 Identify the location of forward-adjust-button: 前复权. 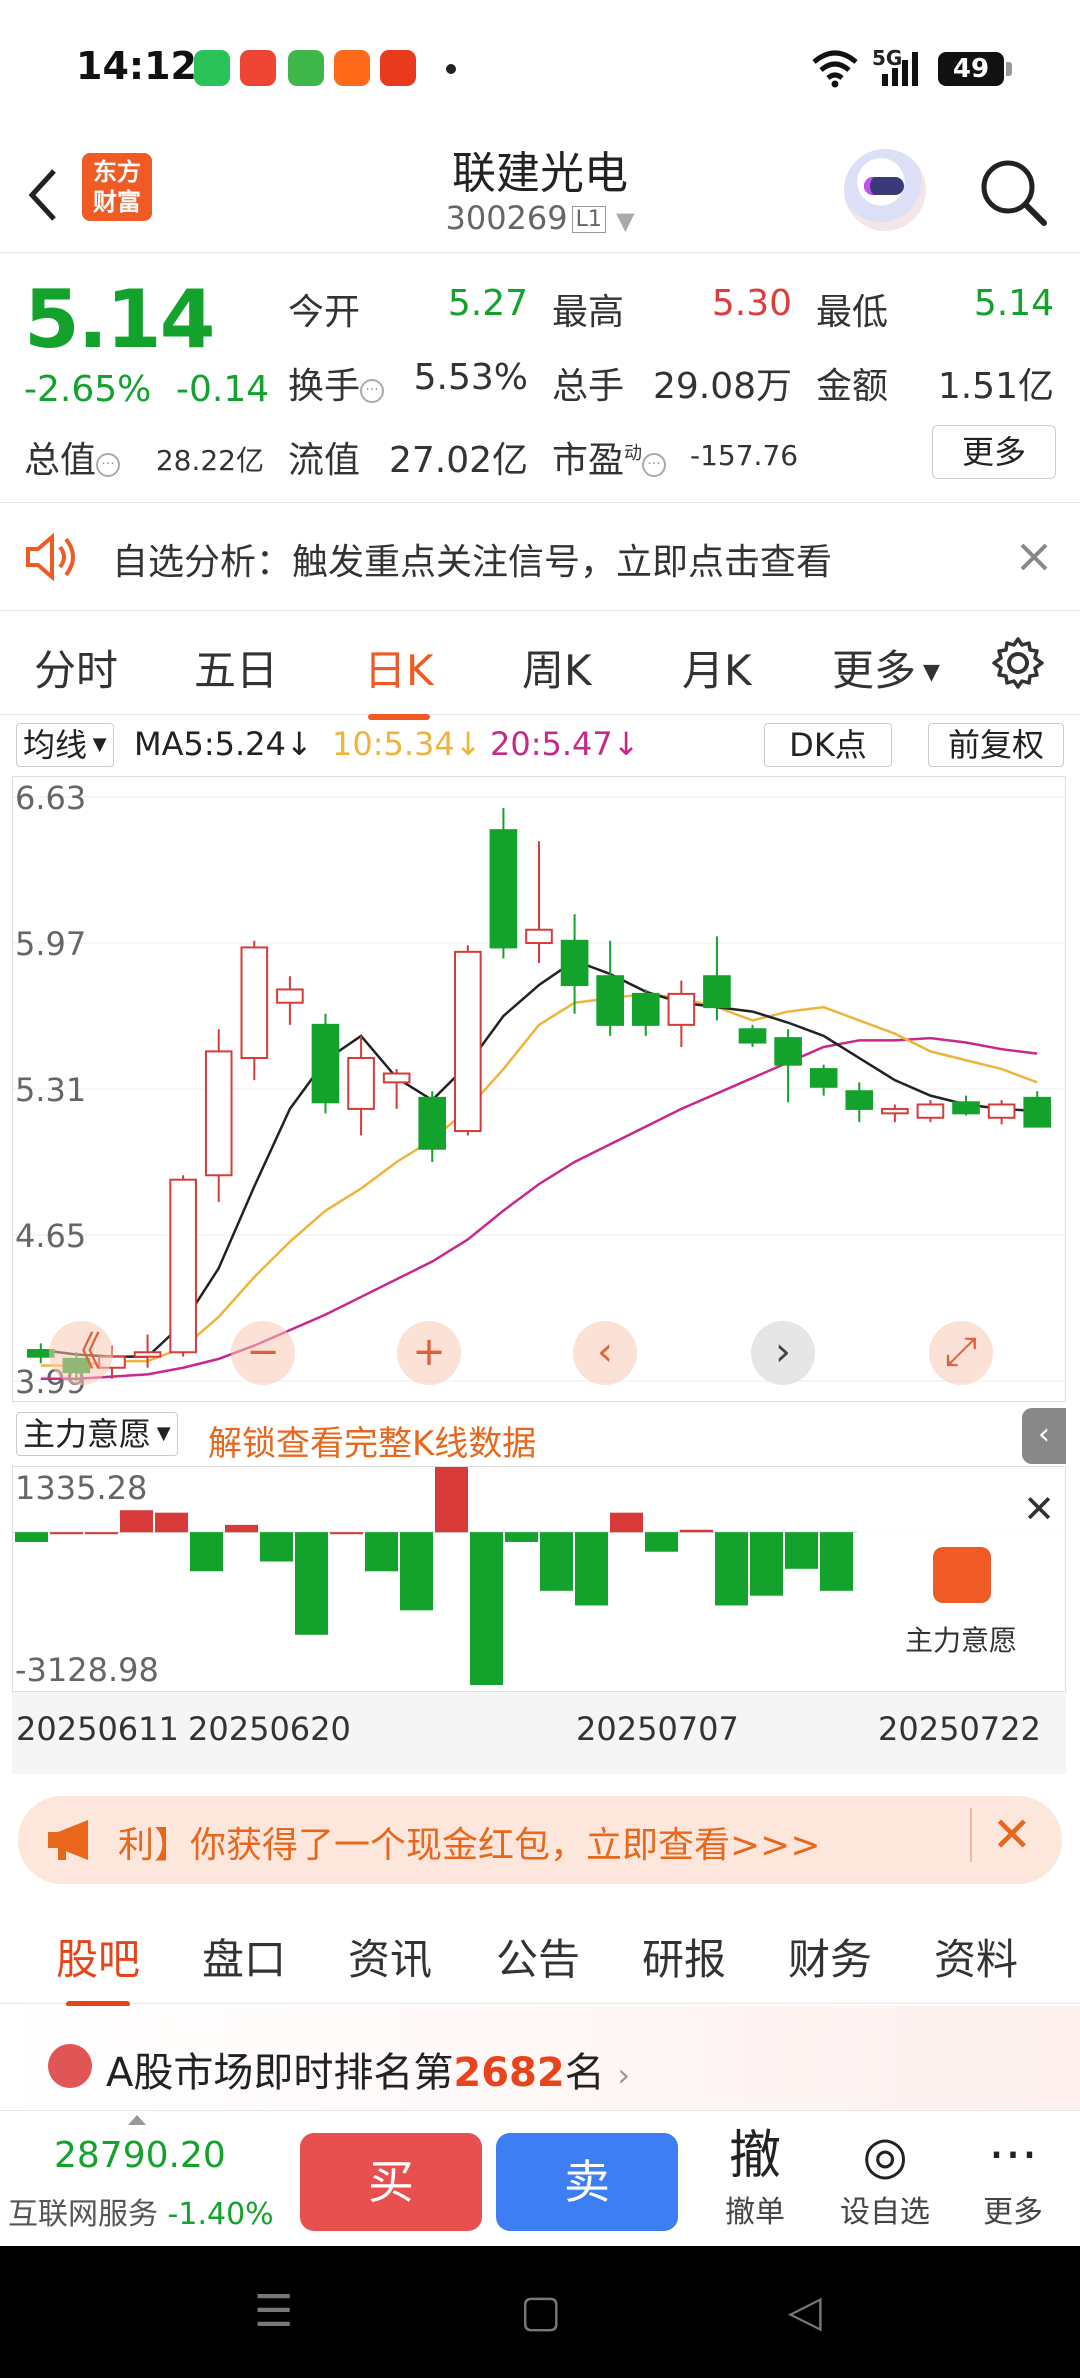
(996, 745).